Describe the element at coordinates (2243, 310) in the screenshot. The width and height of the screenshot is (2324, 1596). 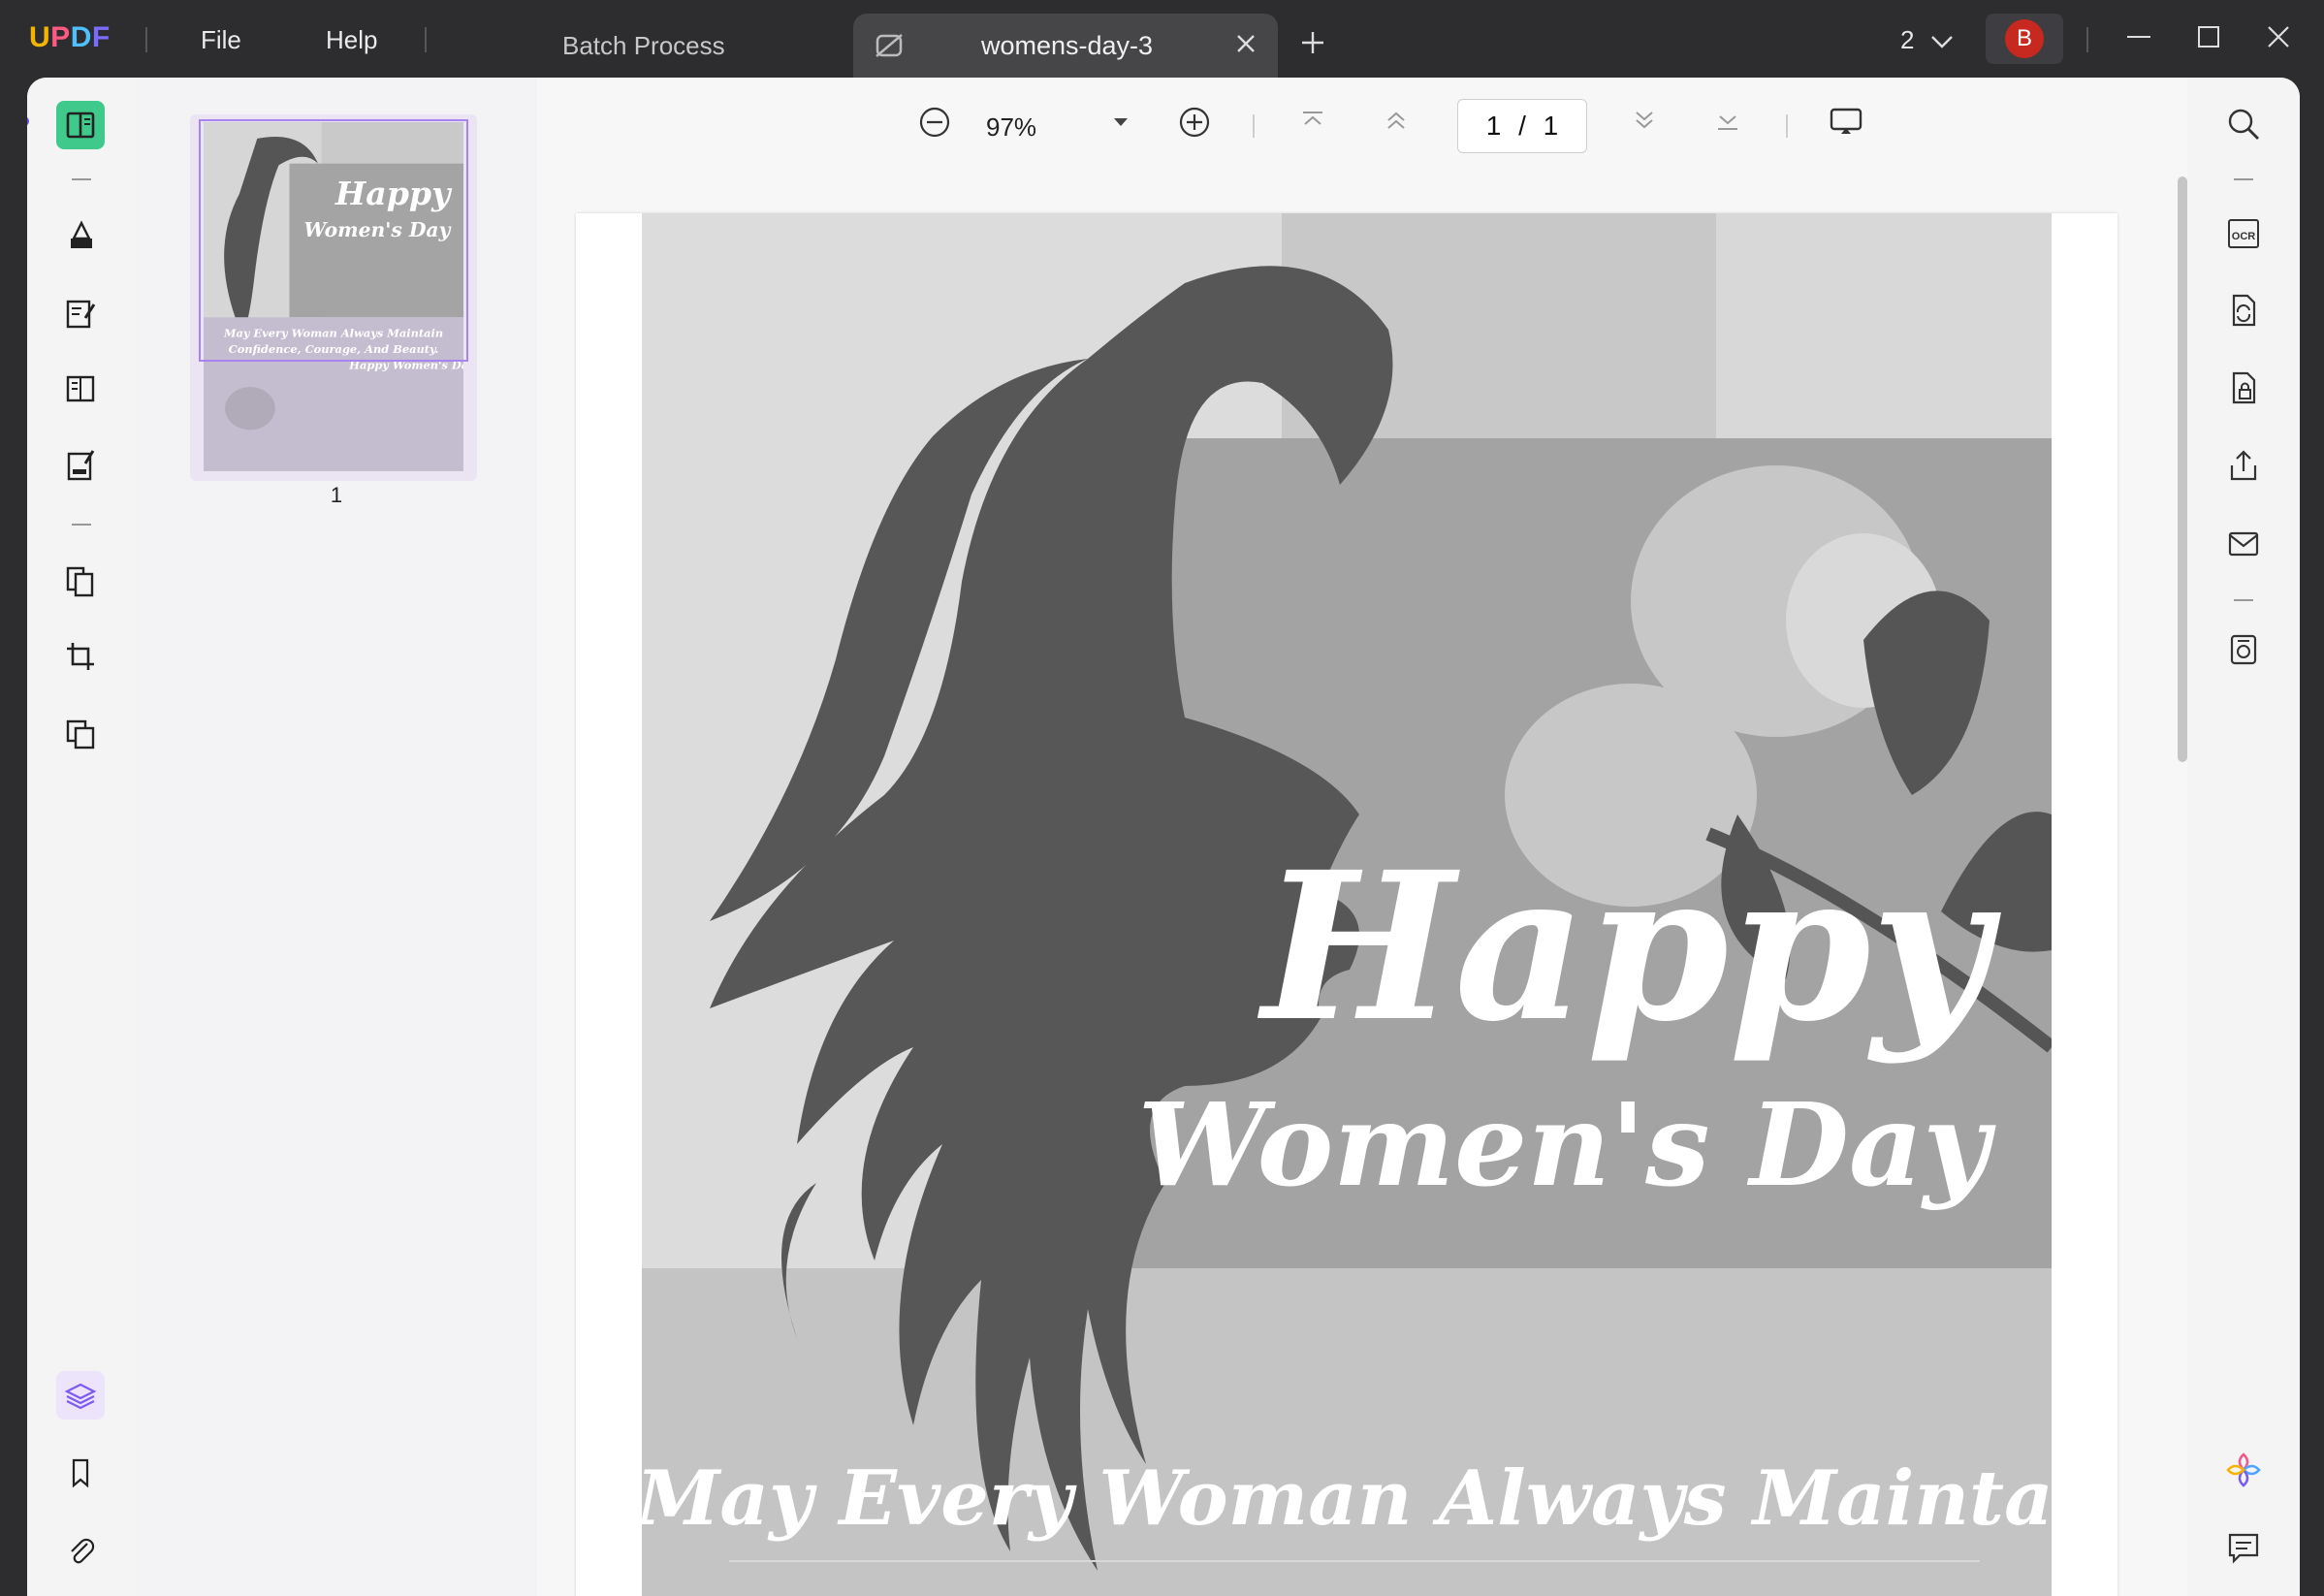
I see `convert-icon` at that location.